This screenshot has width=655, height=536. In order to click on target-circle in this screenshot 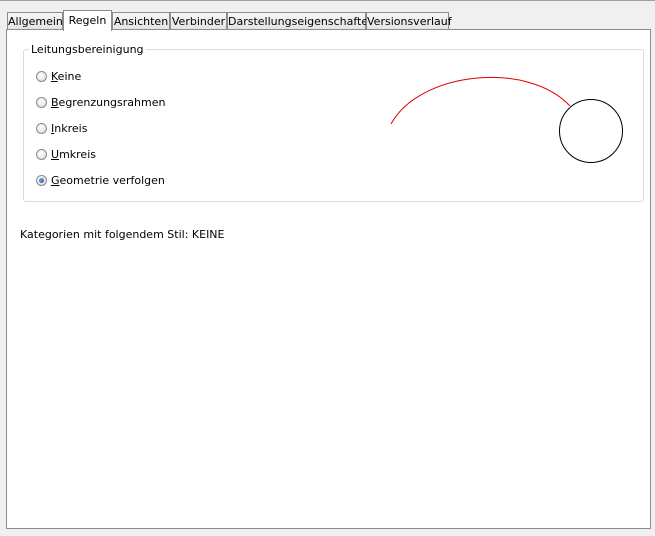, I will do `click(591, 131)`.